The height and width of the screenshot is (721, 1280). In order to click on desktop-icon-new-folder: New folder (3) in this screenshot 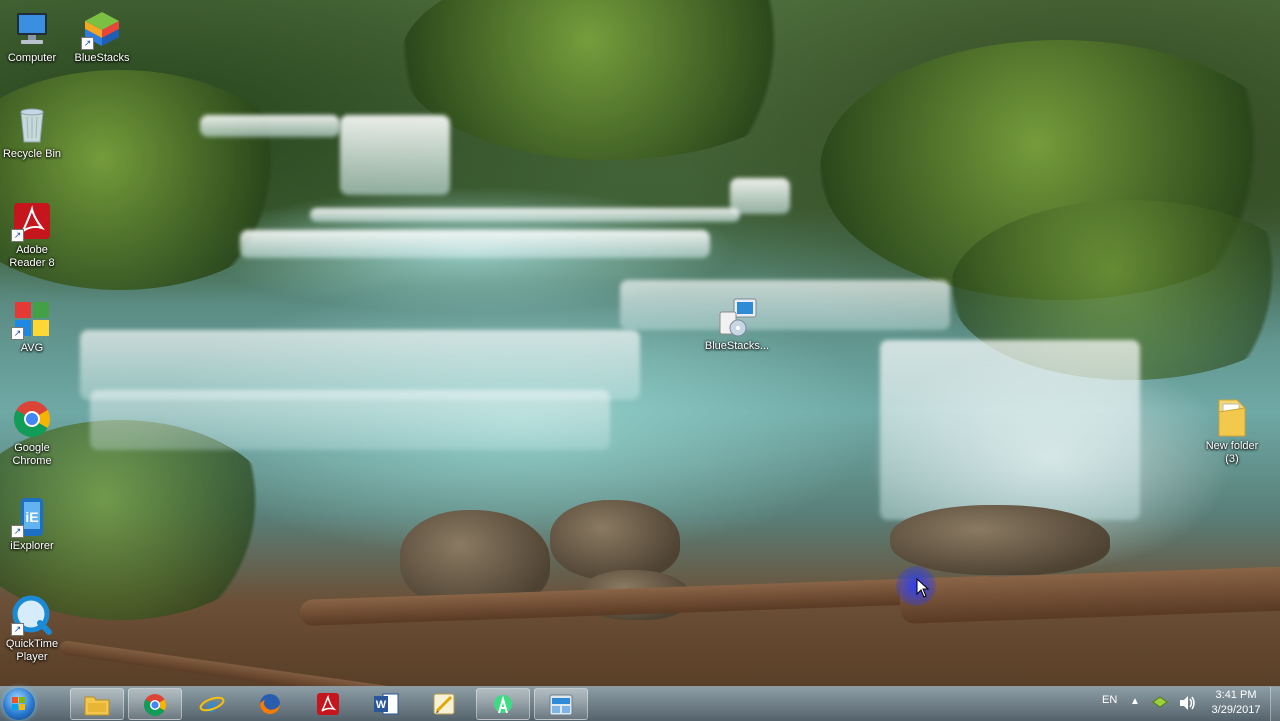, I will do `click(1232, 431)`.